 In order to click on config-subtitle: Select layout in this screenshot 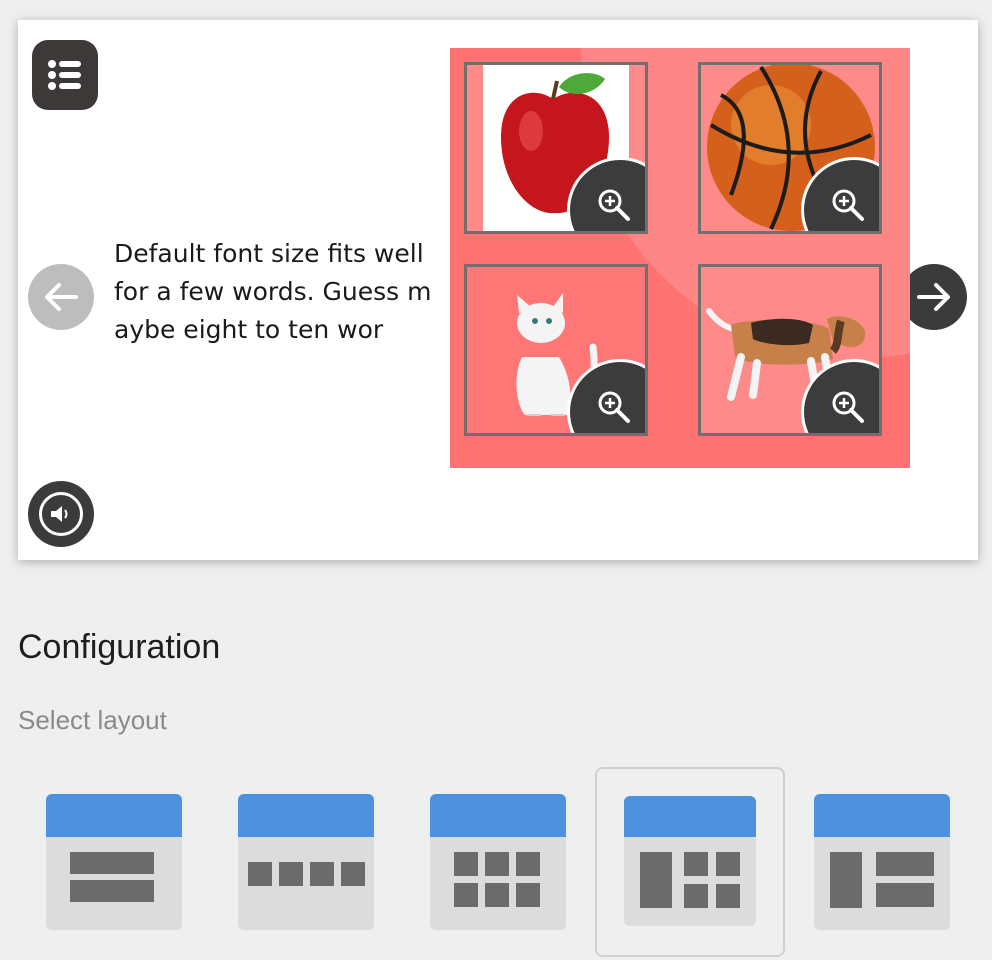, I will do `click(92, 720)`.